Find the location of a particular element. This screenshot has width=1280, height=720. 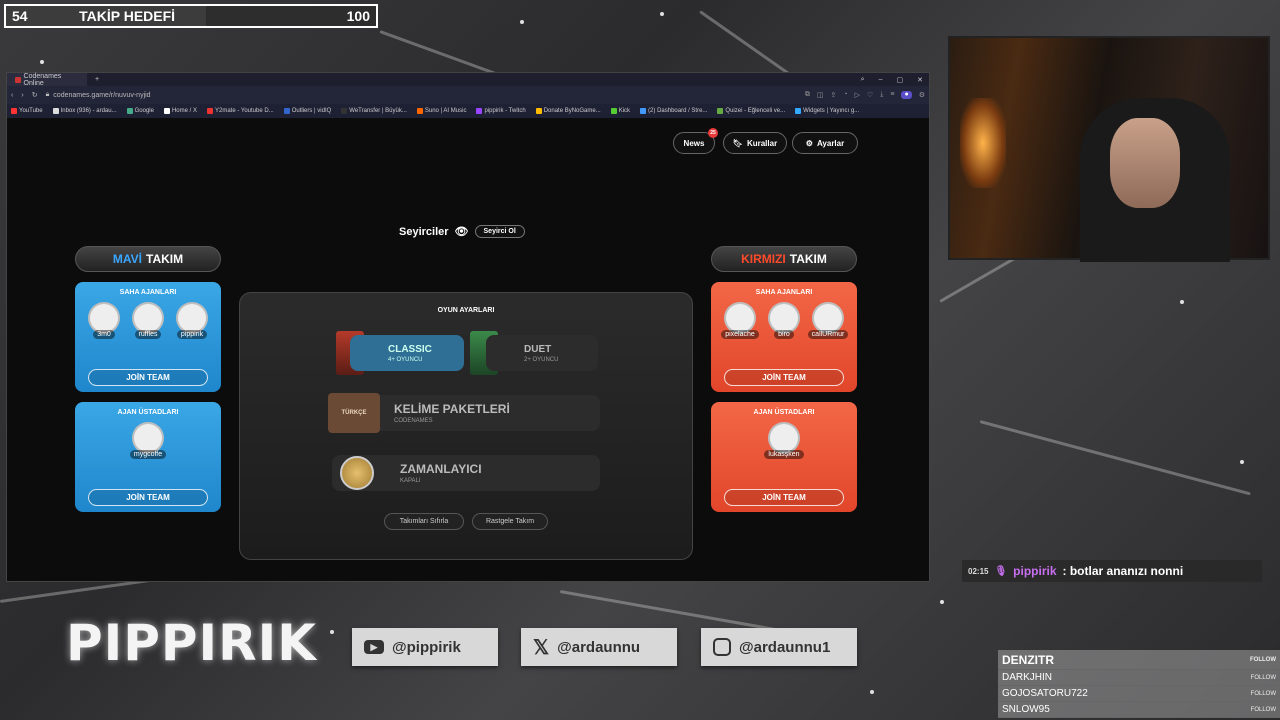

close-window-icon: ✕ is located at coordinates (920, 80).